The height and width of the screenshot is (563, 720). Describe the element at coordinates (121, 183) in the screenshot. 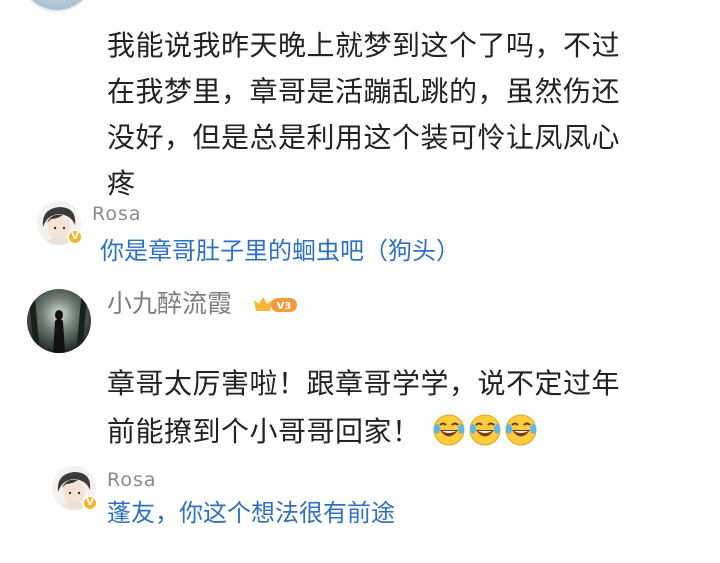

I see `comment-line: 疼` at that location.